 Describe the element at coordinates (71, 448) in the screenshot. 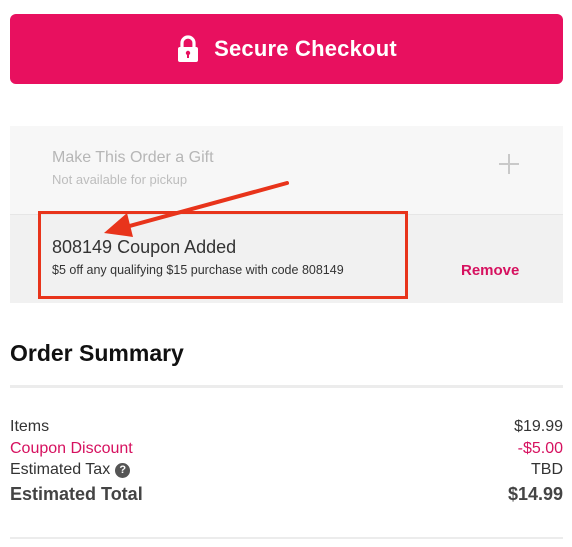

I see `coupon-discount-label: Coupon Discount` at that location.